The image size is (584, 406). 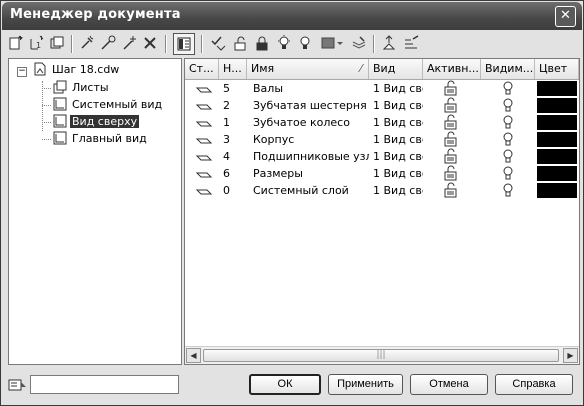 I want to click on column-header-name: Имя ⁄, so click(x=308, y=69).